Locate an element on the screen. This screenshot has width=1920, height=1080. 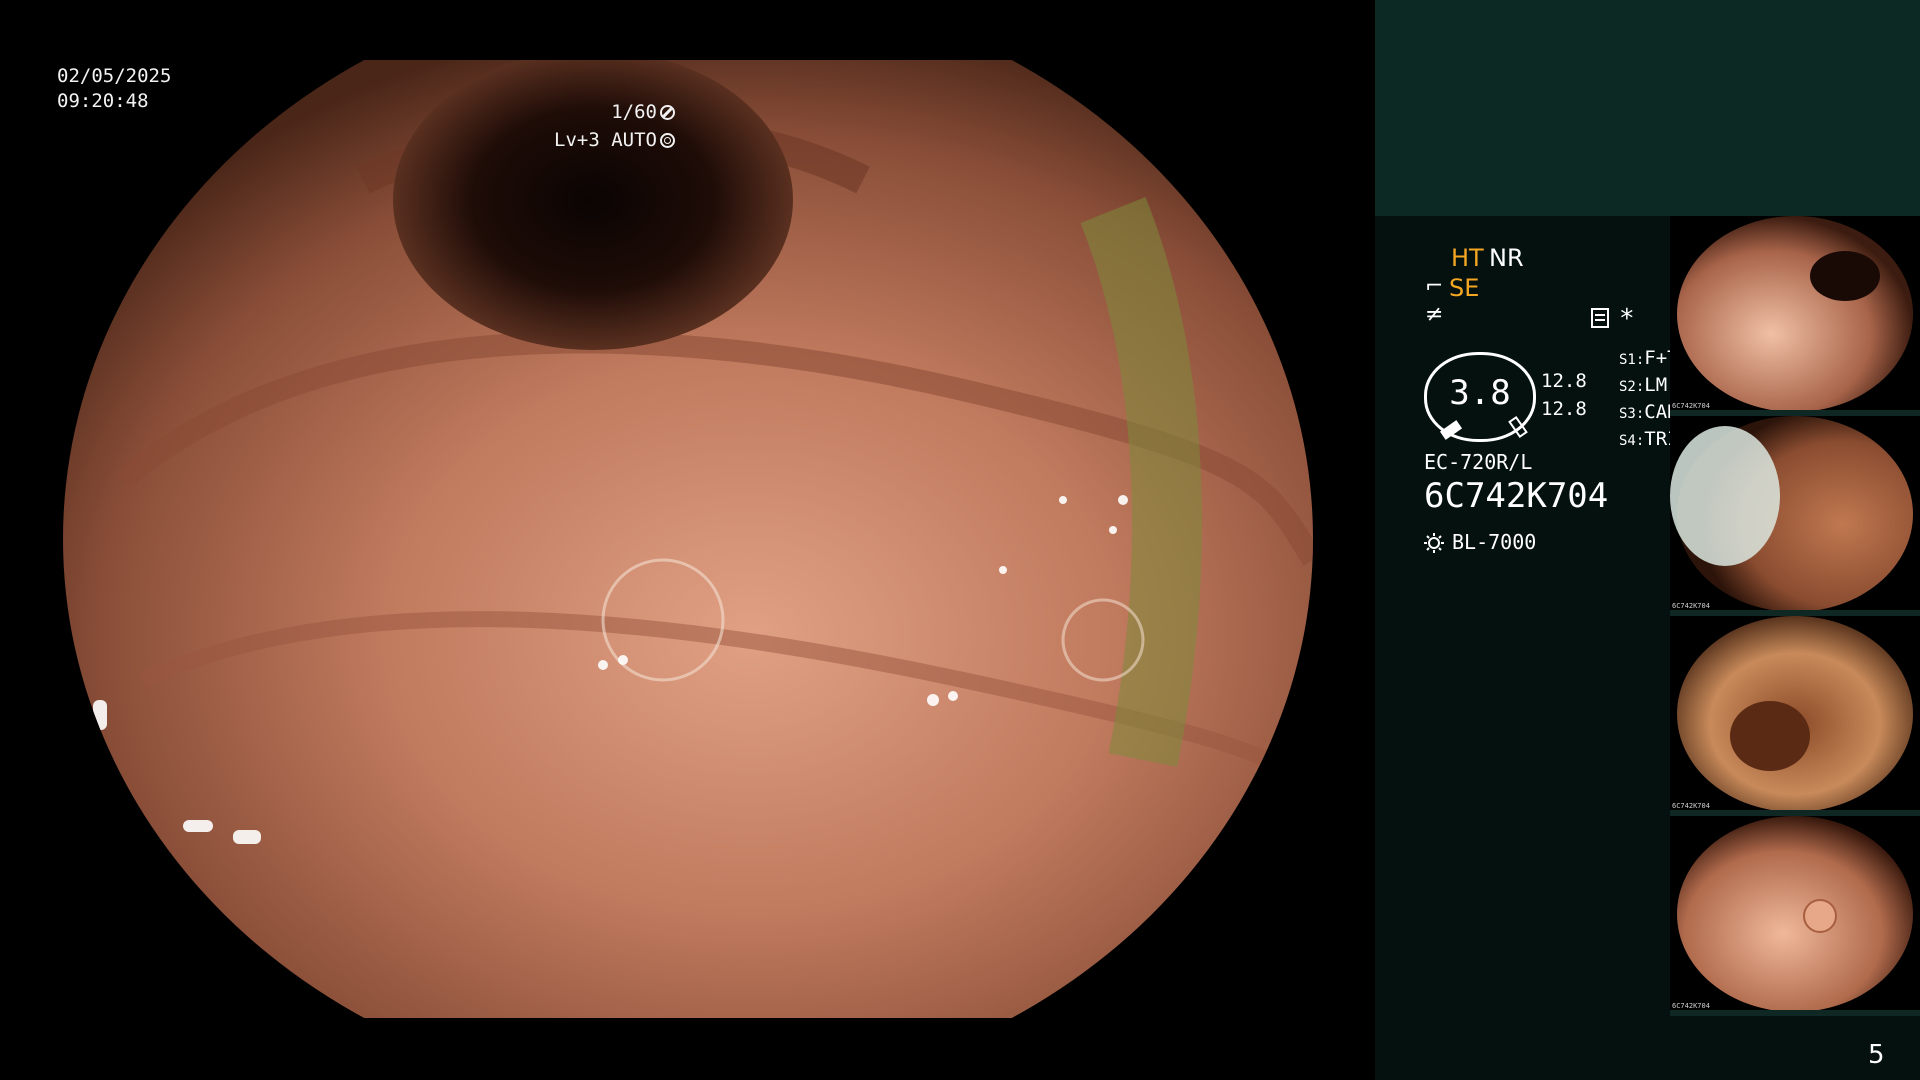
light-source-label: BL-7000 is located at coordinates (1494, 542).